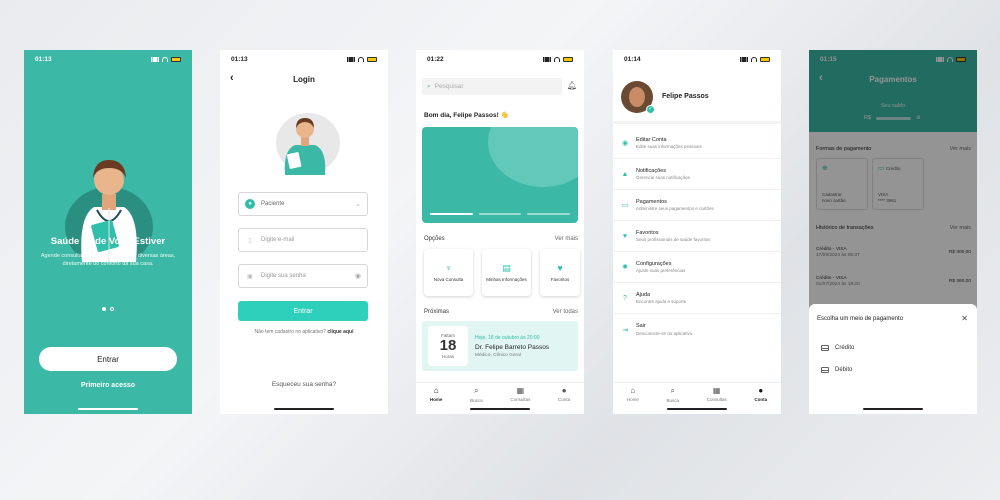  I want to click on bell-icon: ▲, so click(625, 174).